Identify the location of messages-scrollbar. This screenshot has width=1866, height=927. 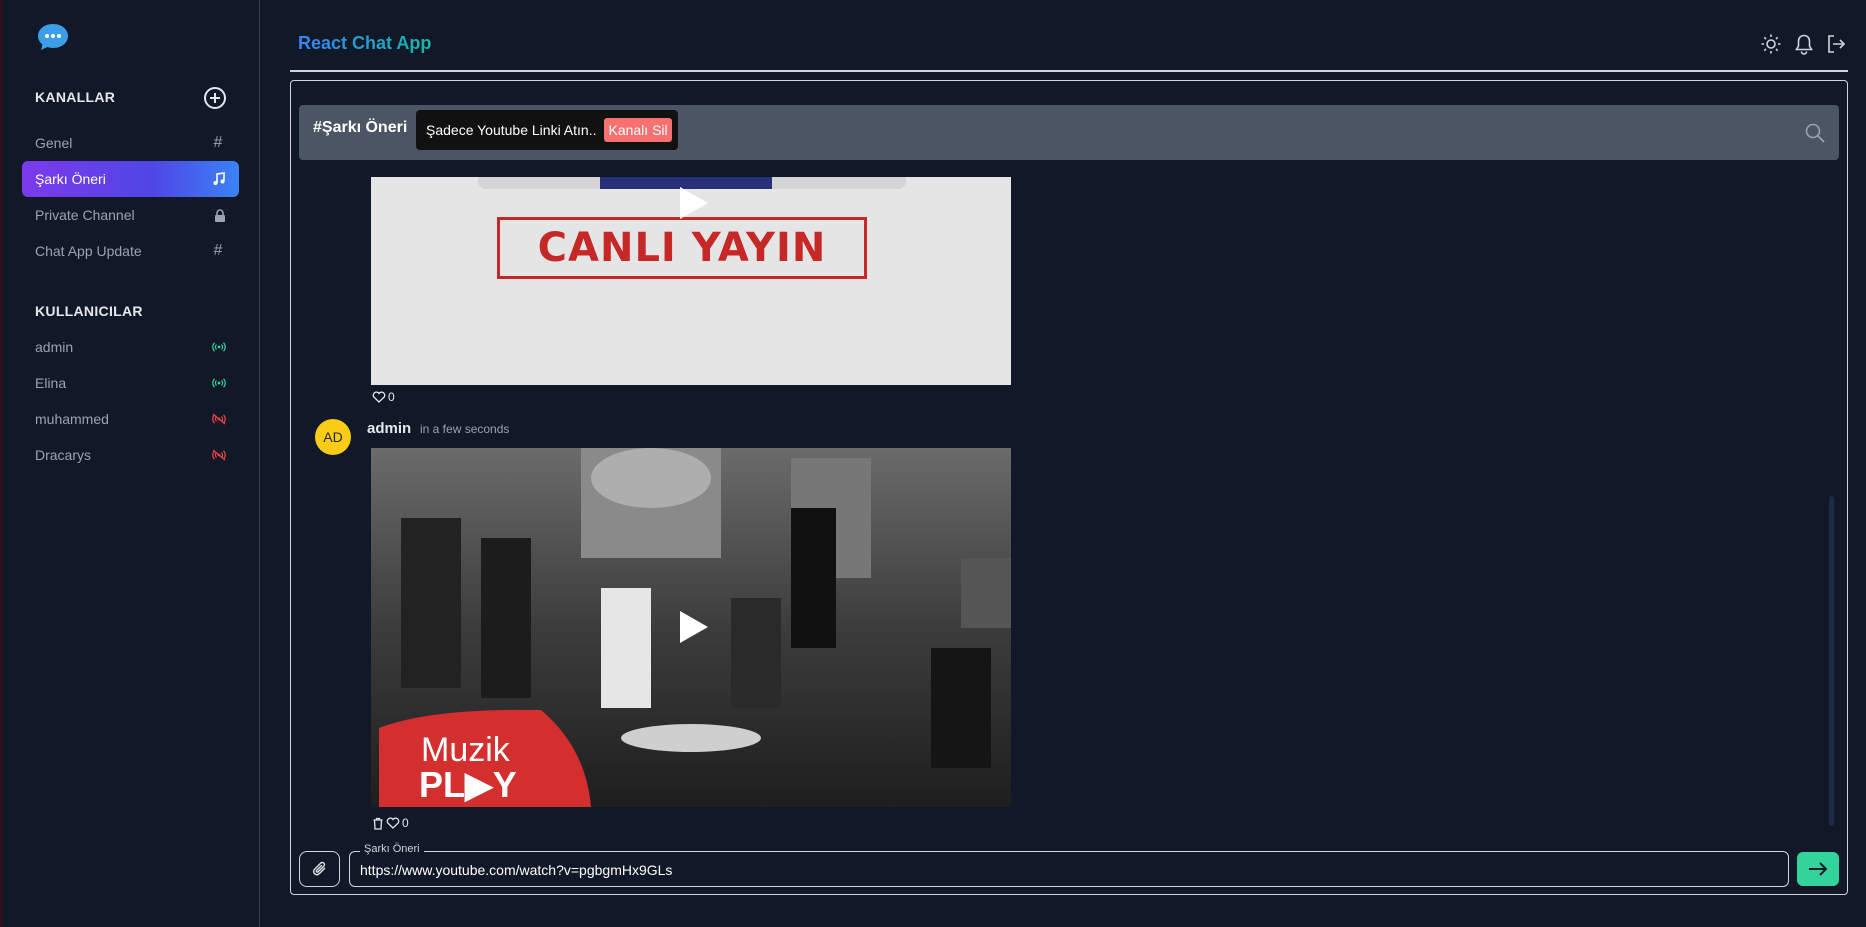
(1831, 661).